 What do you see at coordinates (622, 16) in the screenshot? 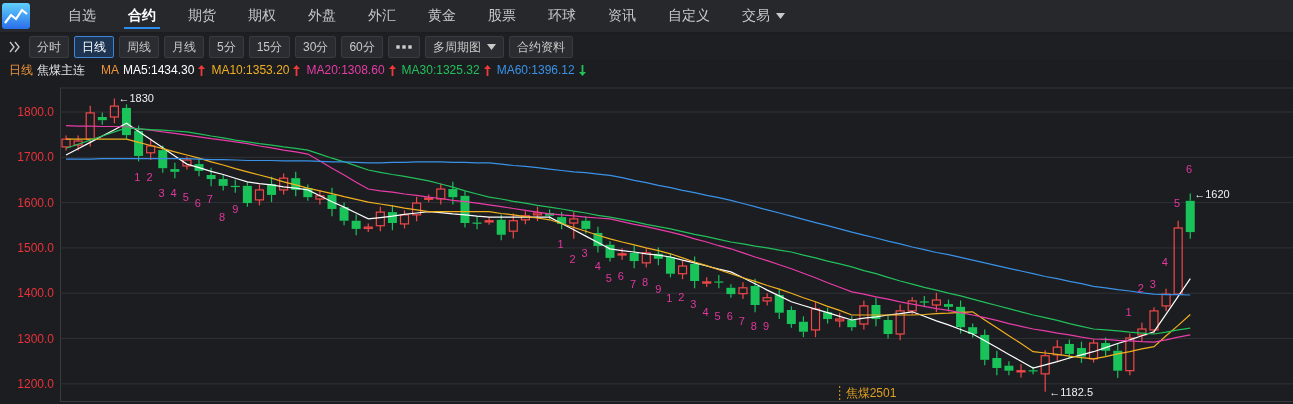
I see `nav-tab: 资讯` at bounding box center [622, 16].